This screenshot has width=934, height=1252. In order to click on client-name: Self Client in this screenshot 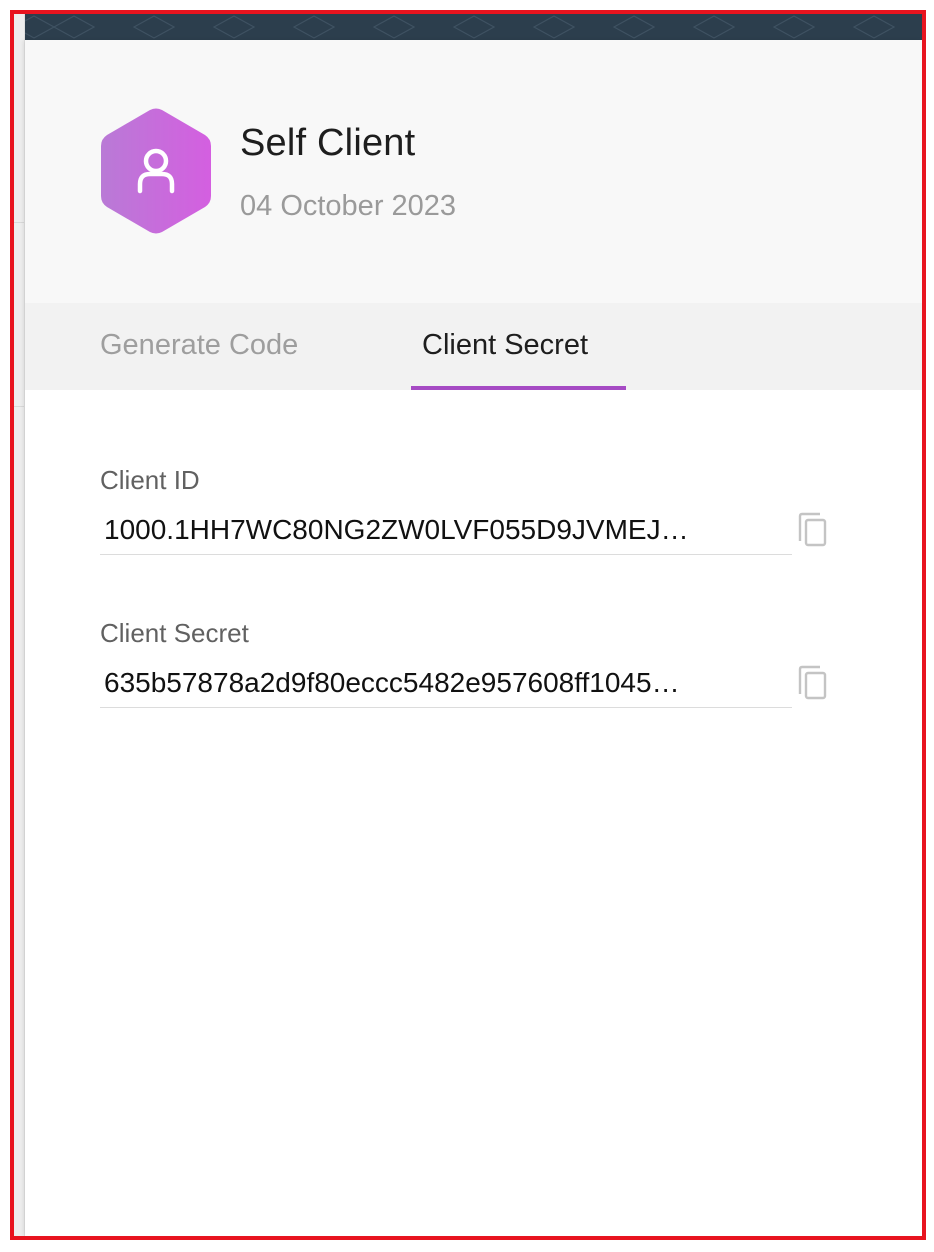, I will do `click(328, 143)`.